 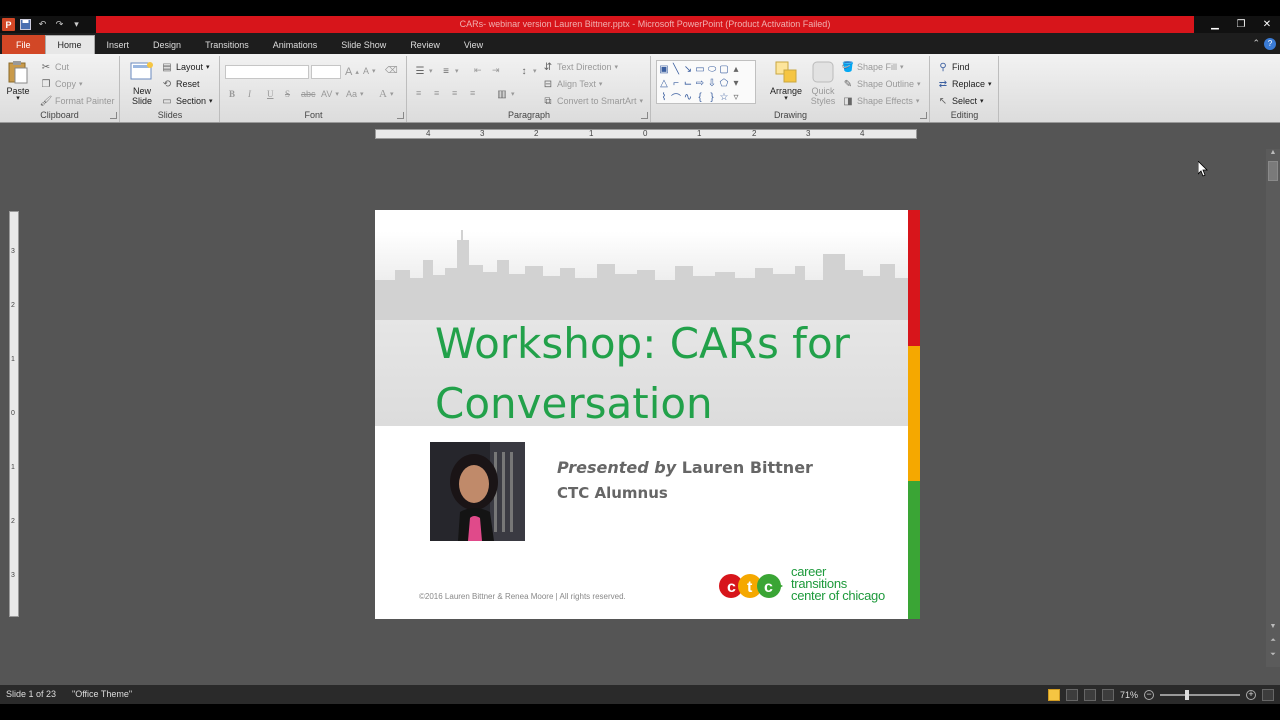 I want to click on tab-design: Design, so click(x=167, y=44).